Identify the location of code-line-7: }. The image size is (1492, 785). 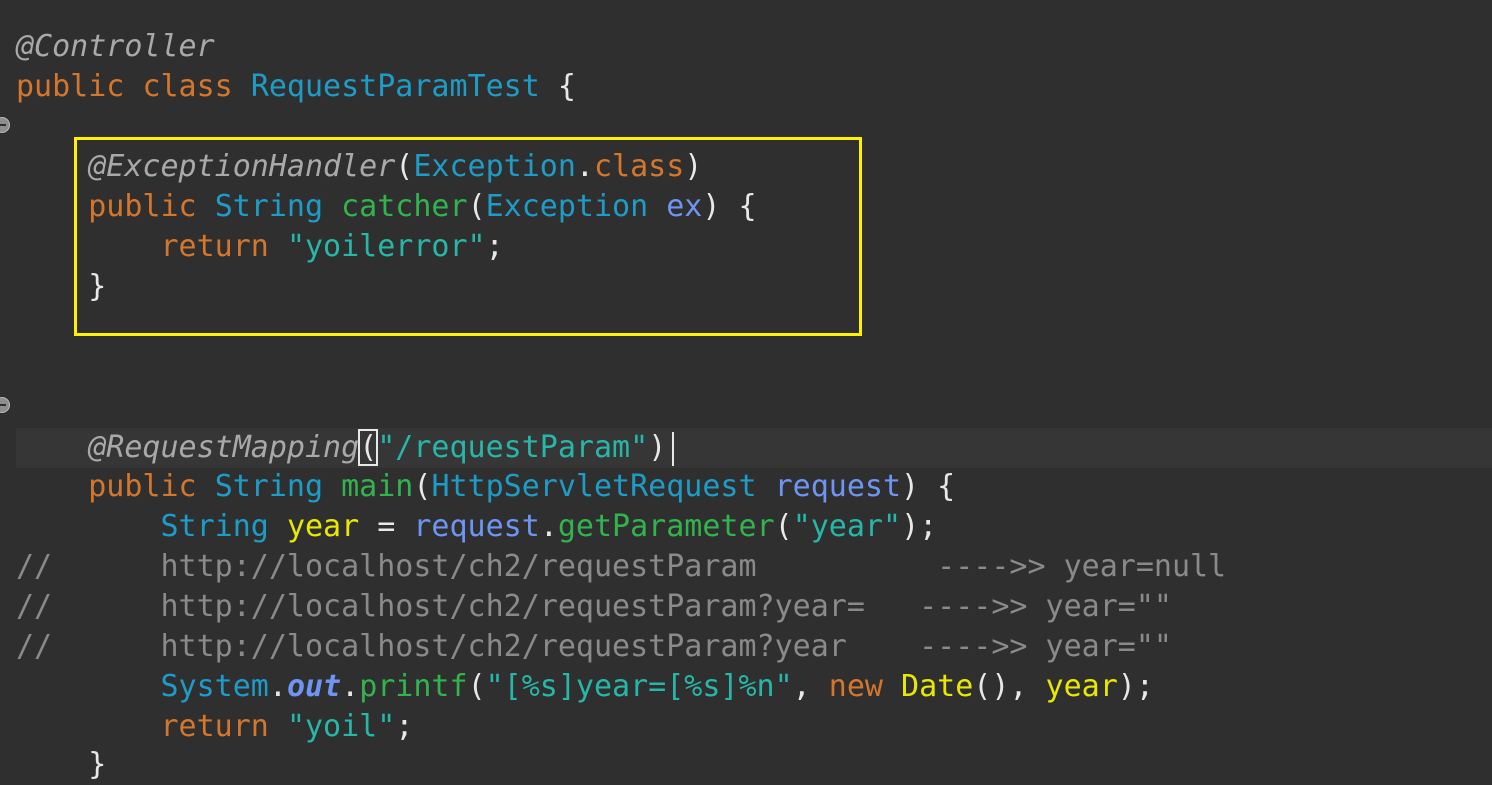
(61, 287).